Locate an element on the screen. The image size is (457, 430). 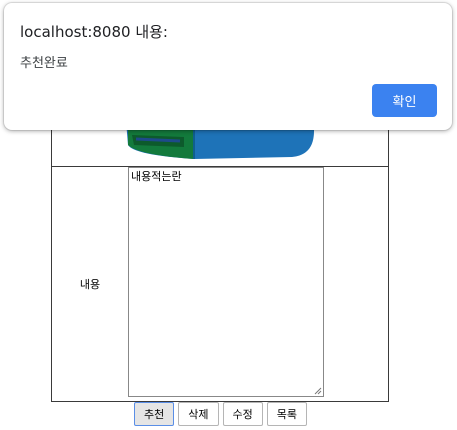
list-button: 목록 is located at coordinates (286, 414).